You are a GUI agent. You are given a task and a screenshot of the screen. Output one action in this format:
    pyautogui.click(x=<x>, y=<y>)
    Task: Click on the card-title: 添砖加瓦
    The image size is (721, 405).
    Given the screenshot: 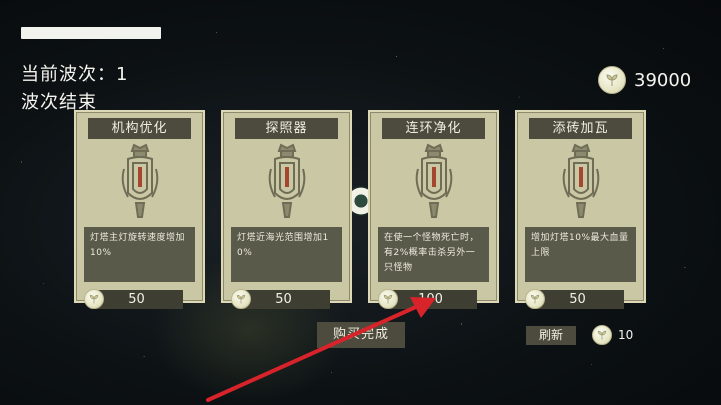 What is the action you would take?
    pyautogui.click(x=580, y=128)
    